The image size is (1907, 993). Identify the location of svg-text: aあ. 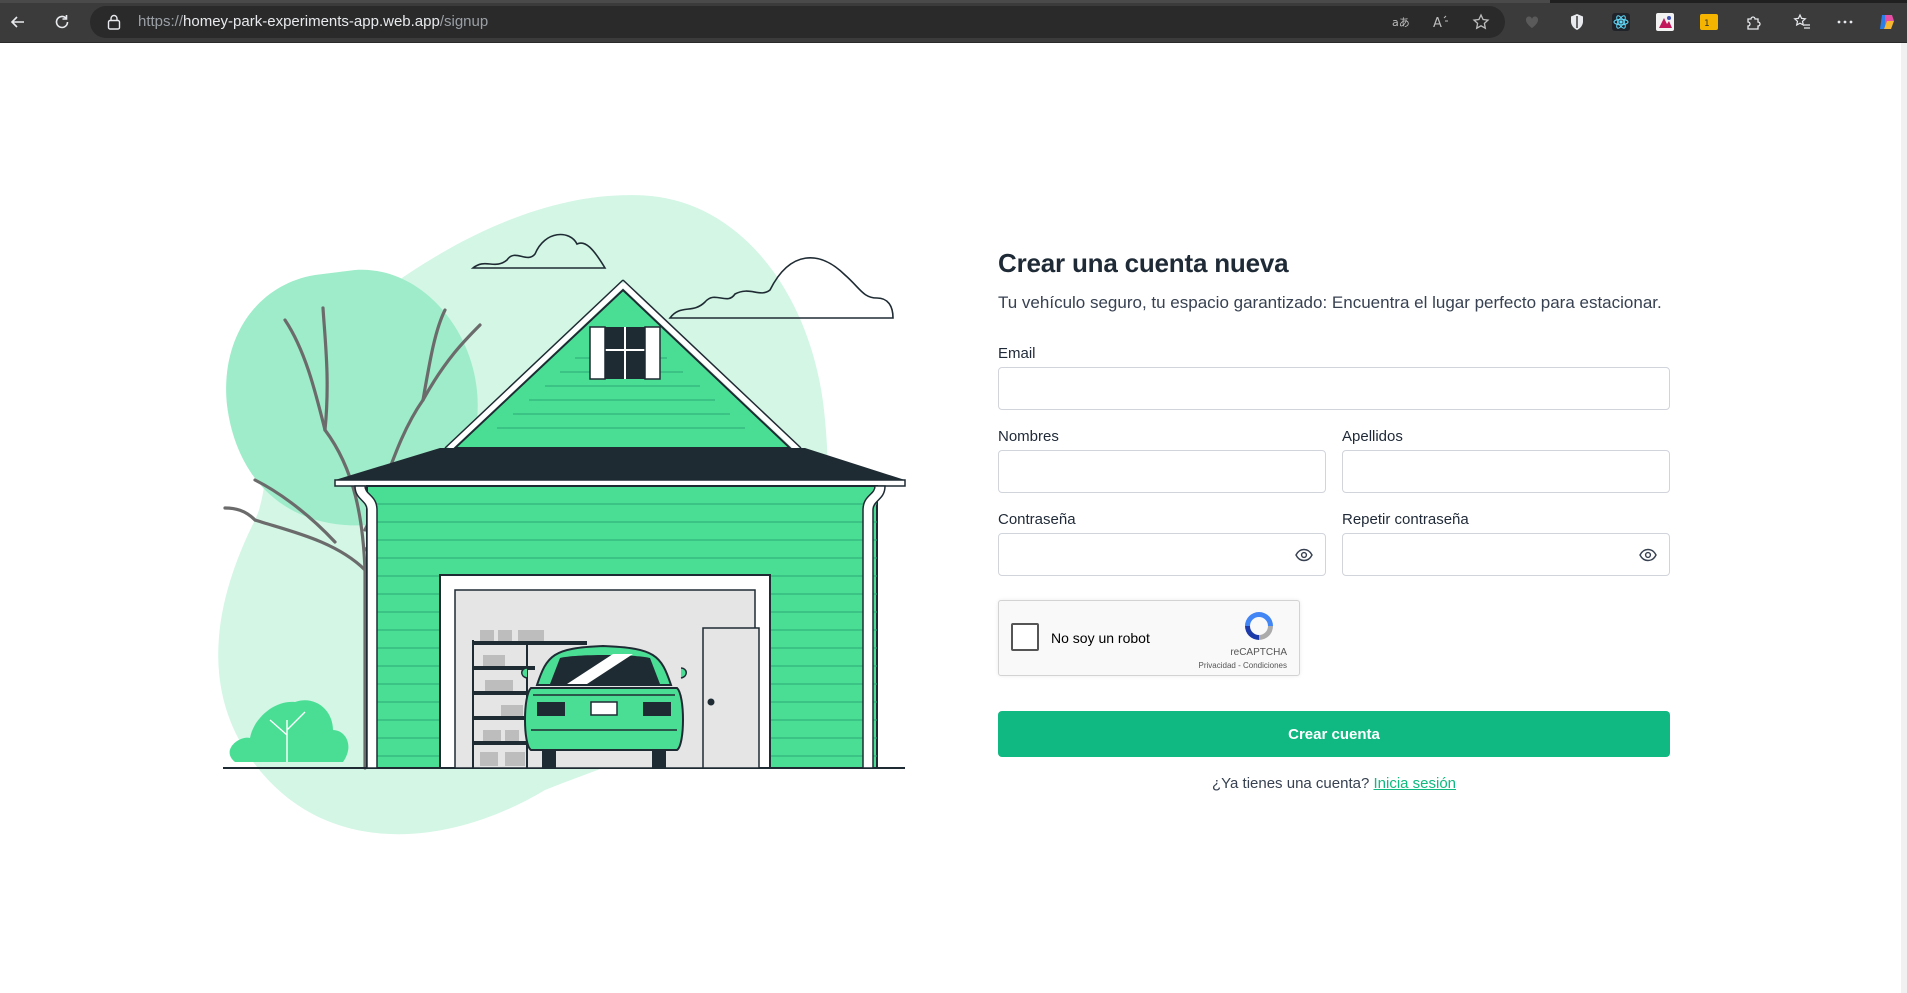
(1401, 22).